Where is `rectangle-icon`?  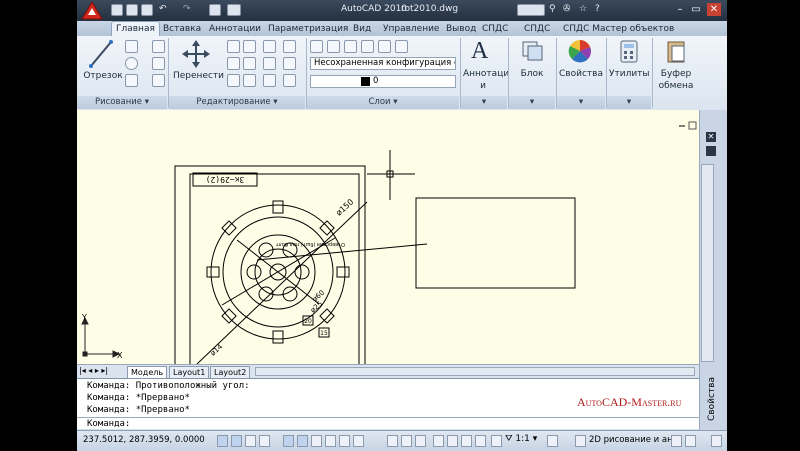
rectangle-icon is located at coordinates (158, 46).